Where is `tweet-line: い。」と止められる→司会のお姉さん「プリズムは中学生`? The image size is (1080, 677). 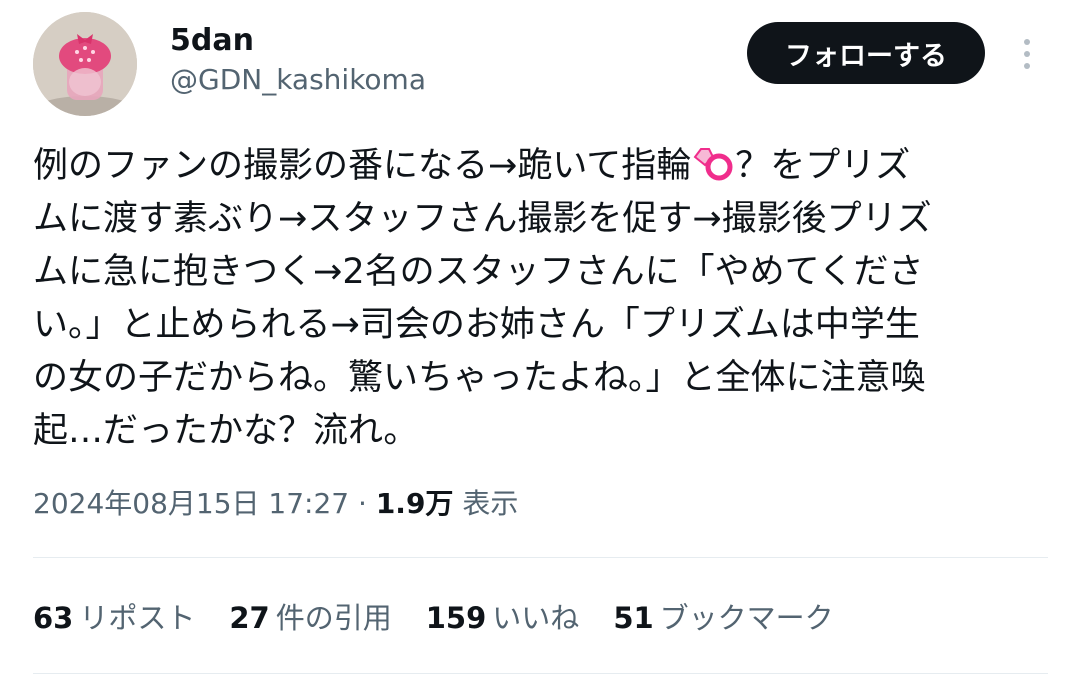
tweet-line: い。」と止められる→司会のお姉さん「プリズムは中学生 is located at coordinates (476, 325).